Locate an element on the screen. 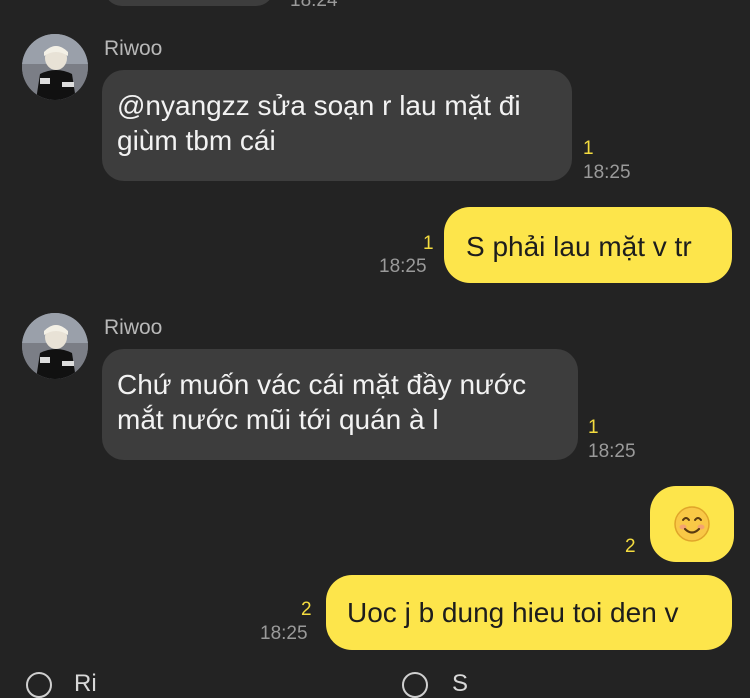  message-text: Chứ muốn vác cái mặt đầy nước is located at coordinates (322, 384).